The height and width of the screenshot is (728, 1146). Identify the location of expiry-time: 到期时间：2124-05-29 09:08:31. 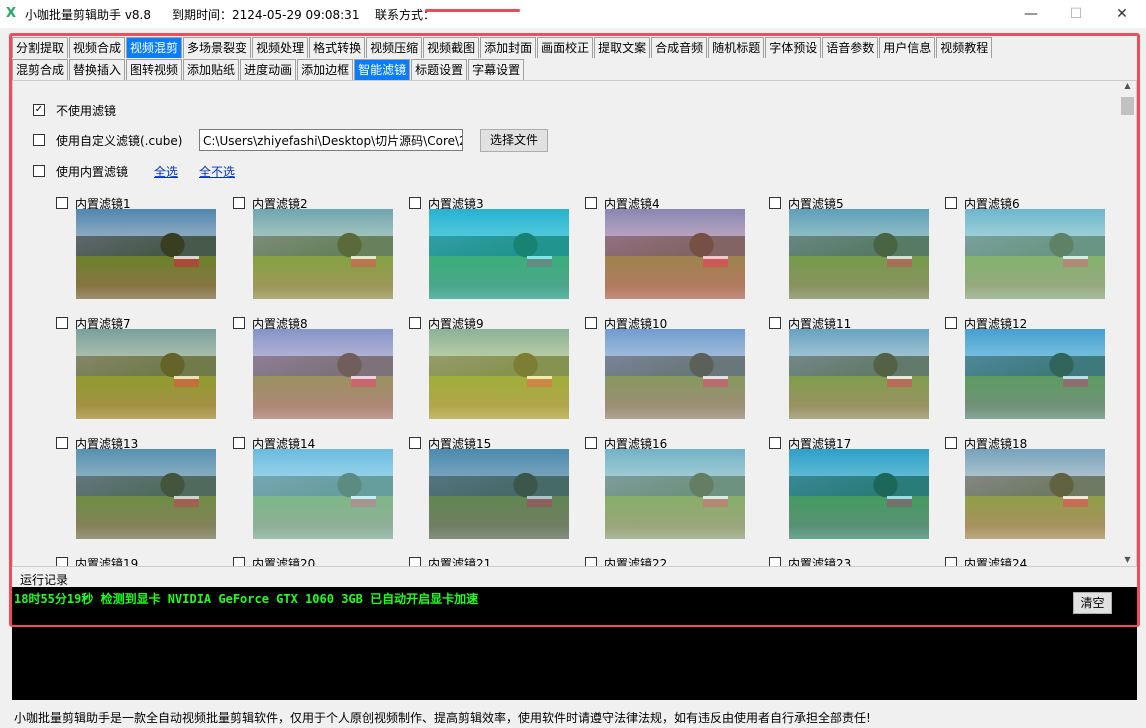
(266, 15).